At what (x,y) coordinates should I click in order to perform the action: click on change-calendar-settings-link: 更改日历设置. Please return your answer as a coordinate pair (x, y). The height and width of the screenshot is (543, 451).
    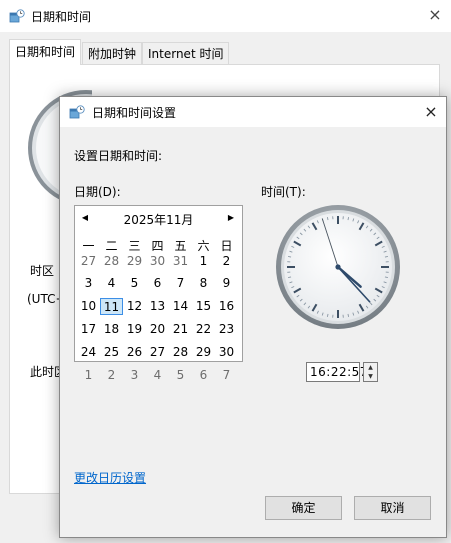
    Looking at the image, I should click on (110, 477).